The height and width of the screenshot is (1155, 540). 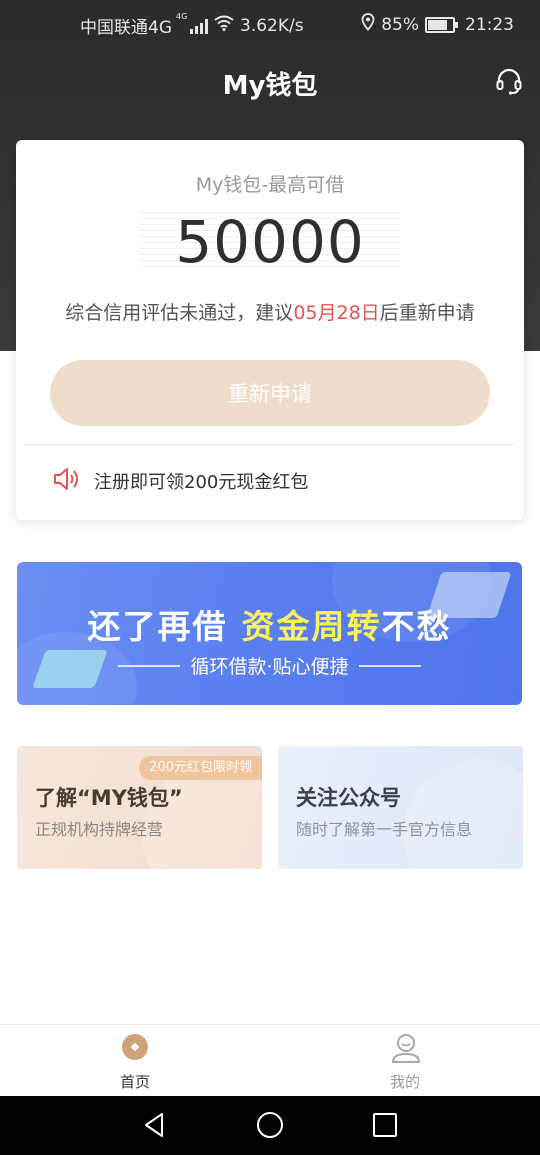 What do you see at coordinates (192, 23) in the screenshot?
I see `signal-icon: 4G` at bounding box center [192, 23].